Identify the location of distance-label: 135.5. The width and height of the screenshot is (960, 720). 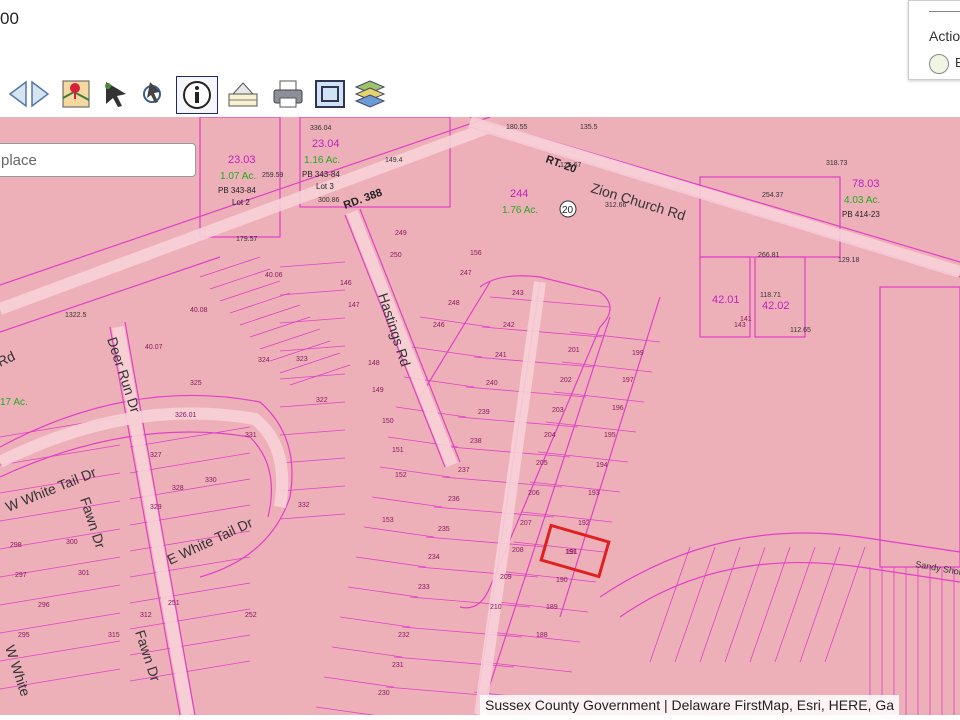
(589, 127).